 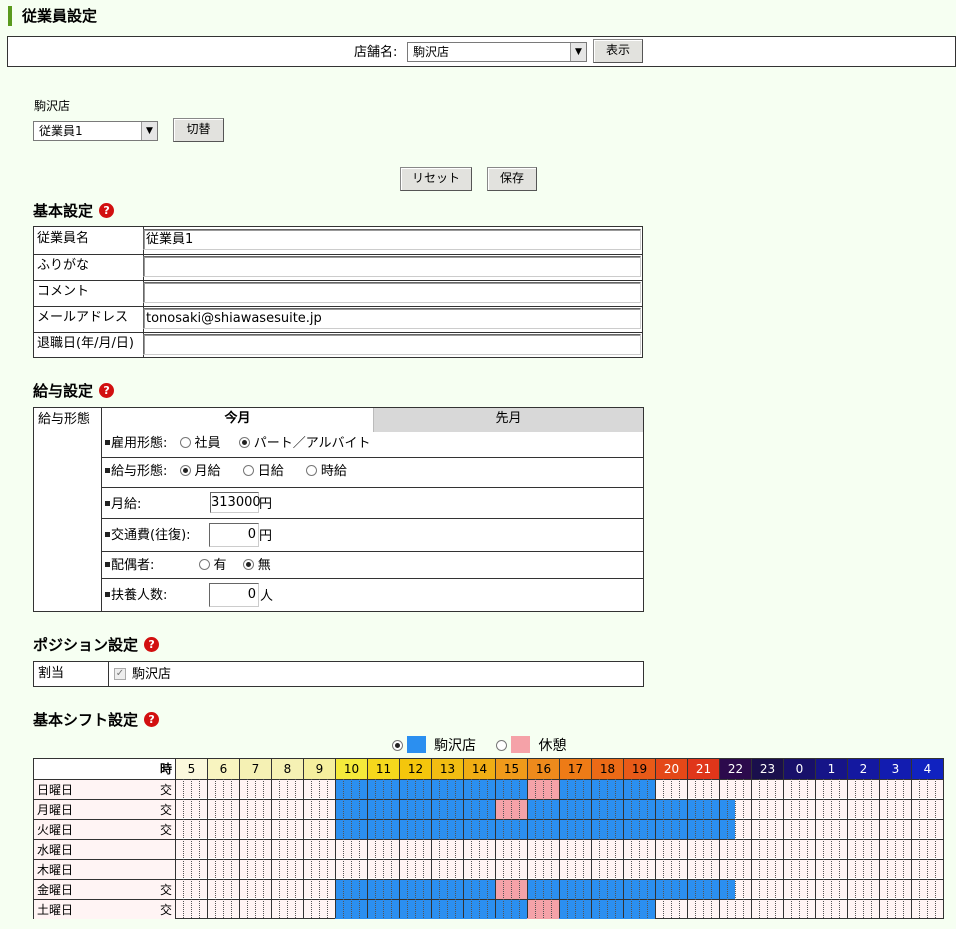 What do you see at coordinates (799, 769) in the screenshot?
I see `hour-header-cell: 0` at bounding box center [799, 769].